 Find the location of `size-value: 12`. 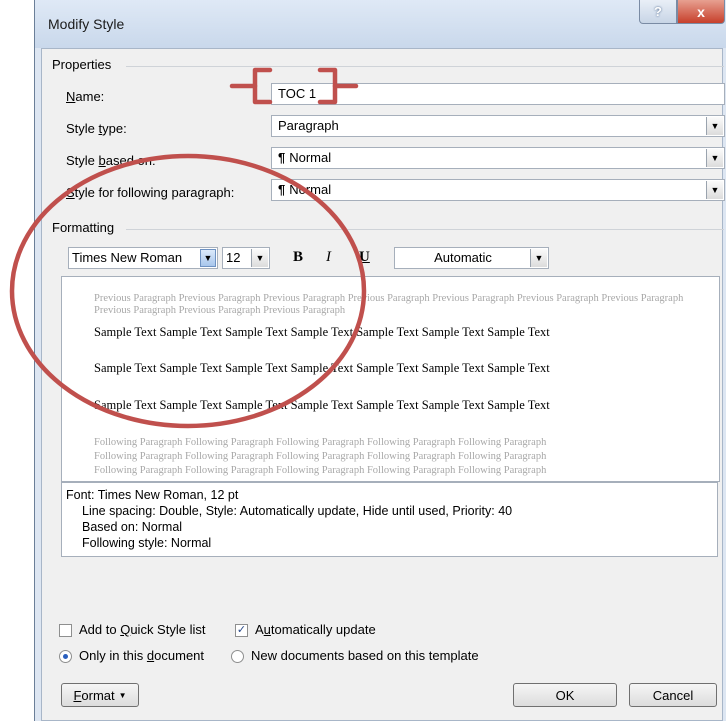

size-value: 12 is located at coordinates (233, 257).